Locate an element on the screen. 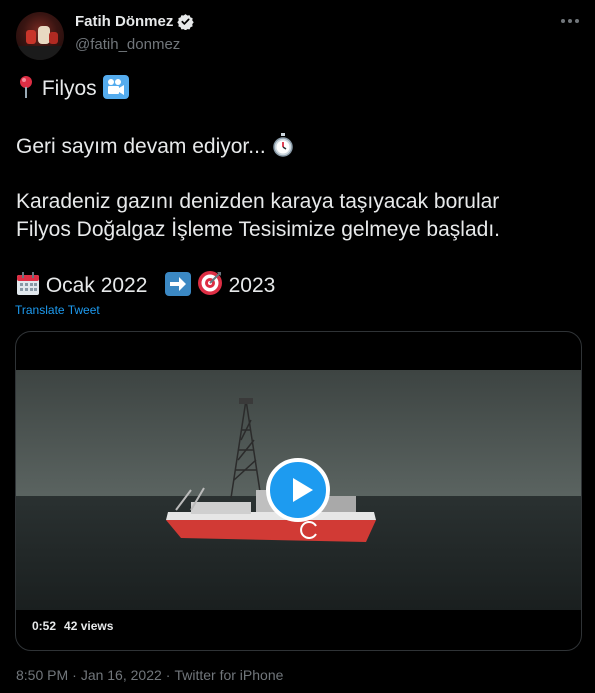  author-name-row: Fatih Dönmez is located at coordinates (135, 21).